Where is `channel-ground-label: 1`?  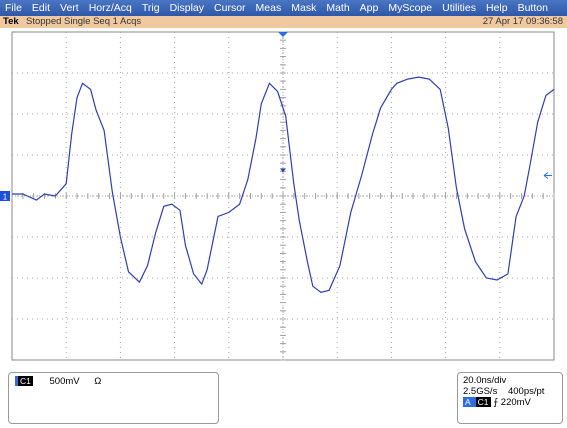 channel-ground-label: 1 is located at coordinates (5, 197).